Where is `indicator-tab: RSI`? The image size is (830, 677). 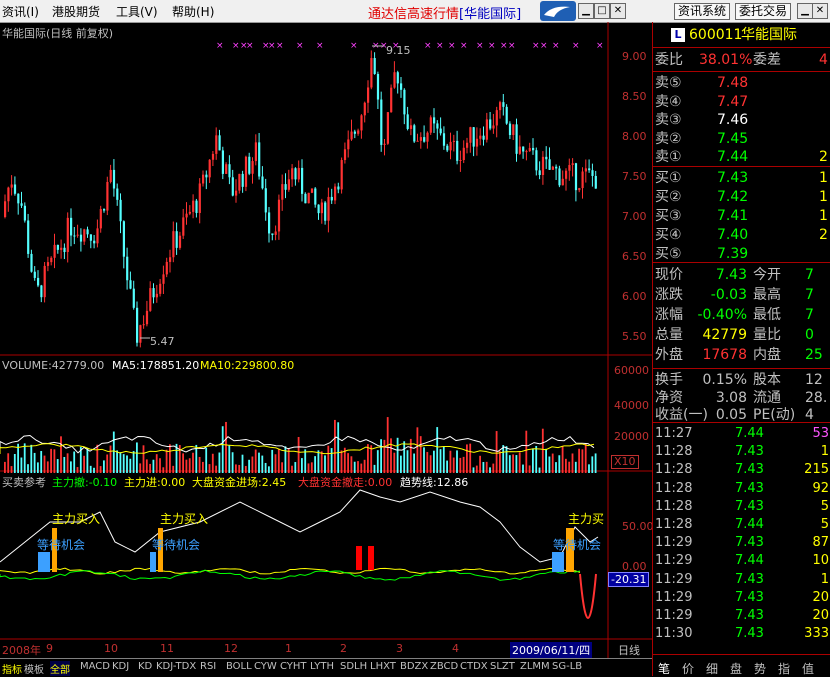
indicator-tab: RSI is located at coordinates (208, 666).